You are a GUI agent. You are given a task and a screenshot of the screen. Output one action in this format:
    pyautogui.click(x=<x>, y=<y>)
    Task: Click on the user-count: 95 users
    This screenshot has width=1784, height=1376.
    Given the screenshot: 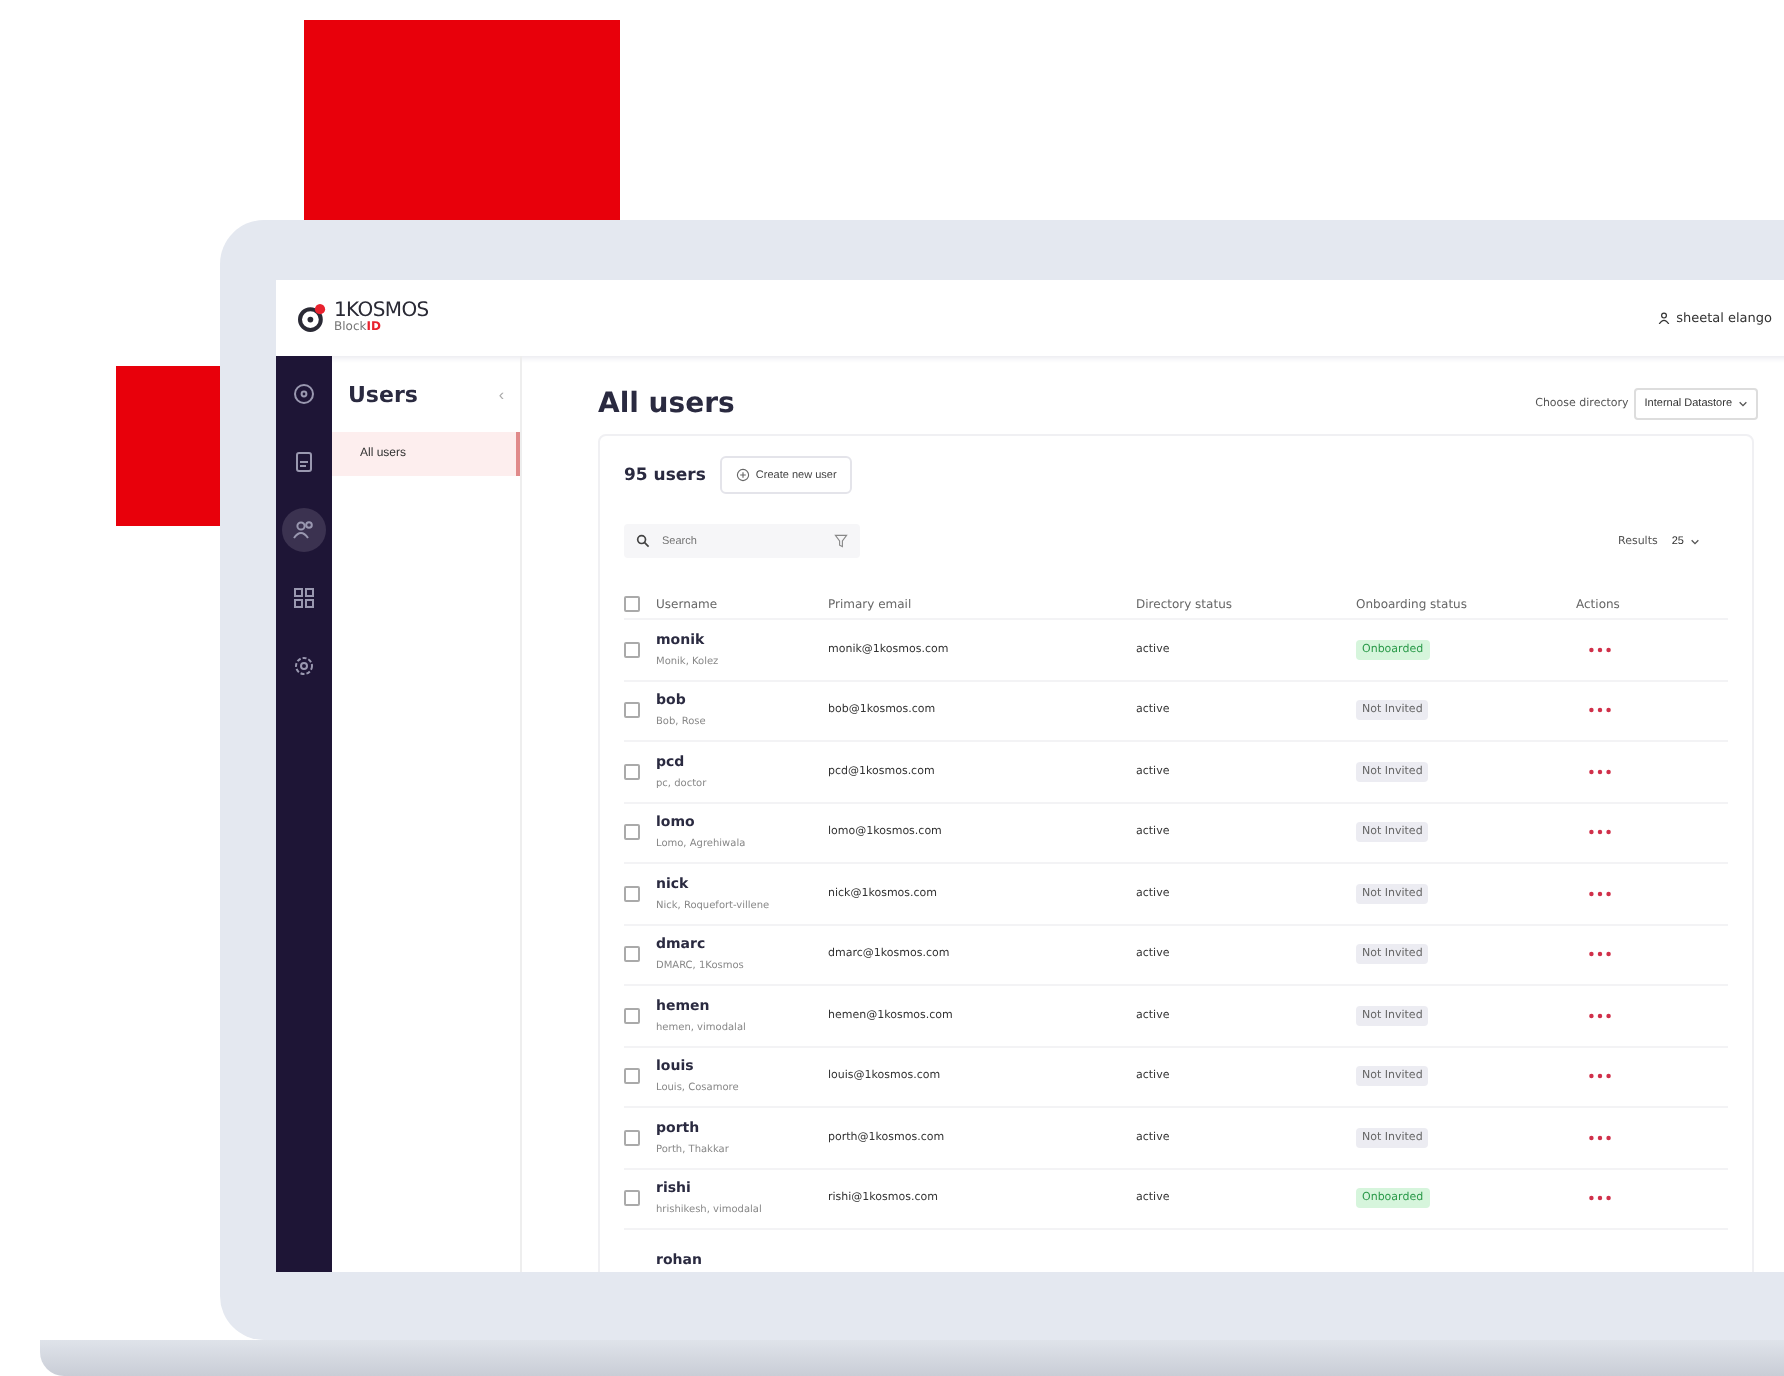 What is the action you would take?
    pyautogui.click(x=665, y=475)
    